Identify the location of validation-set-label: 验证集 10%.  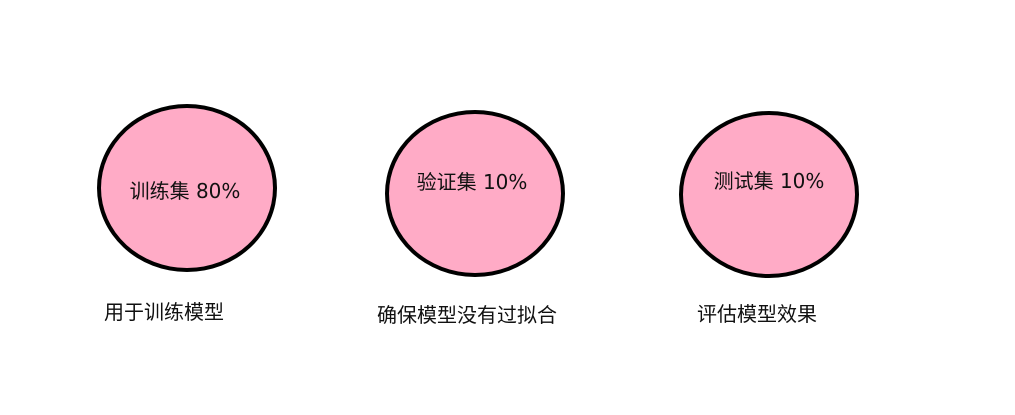
(472, 182).